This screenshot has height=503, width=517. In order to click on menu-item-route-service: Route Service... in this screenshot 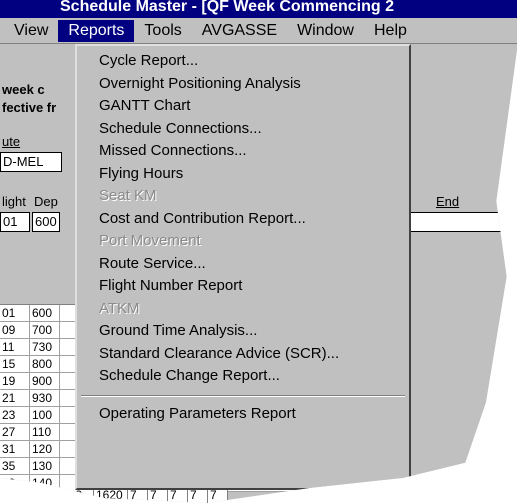, I will do `click(243, 264)`.